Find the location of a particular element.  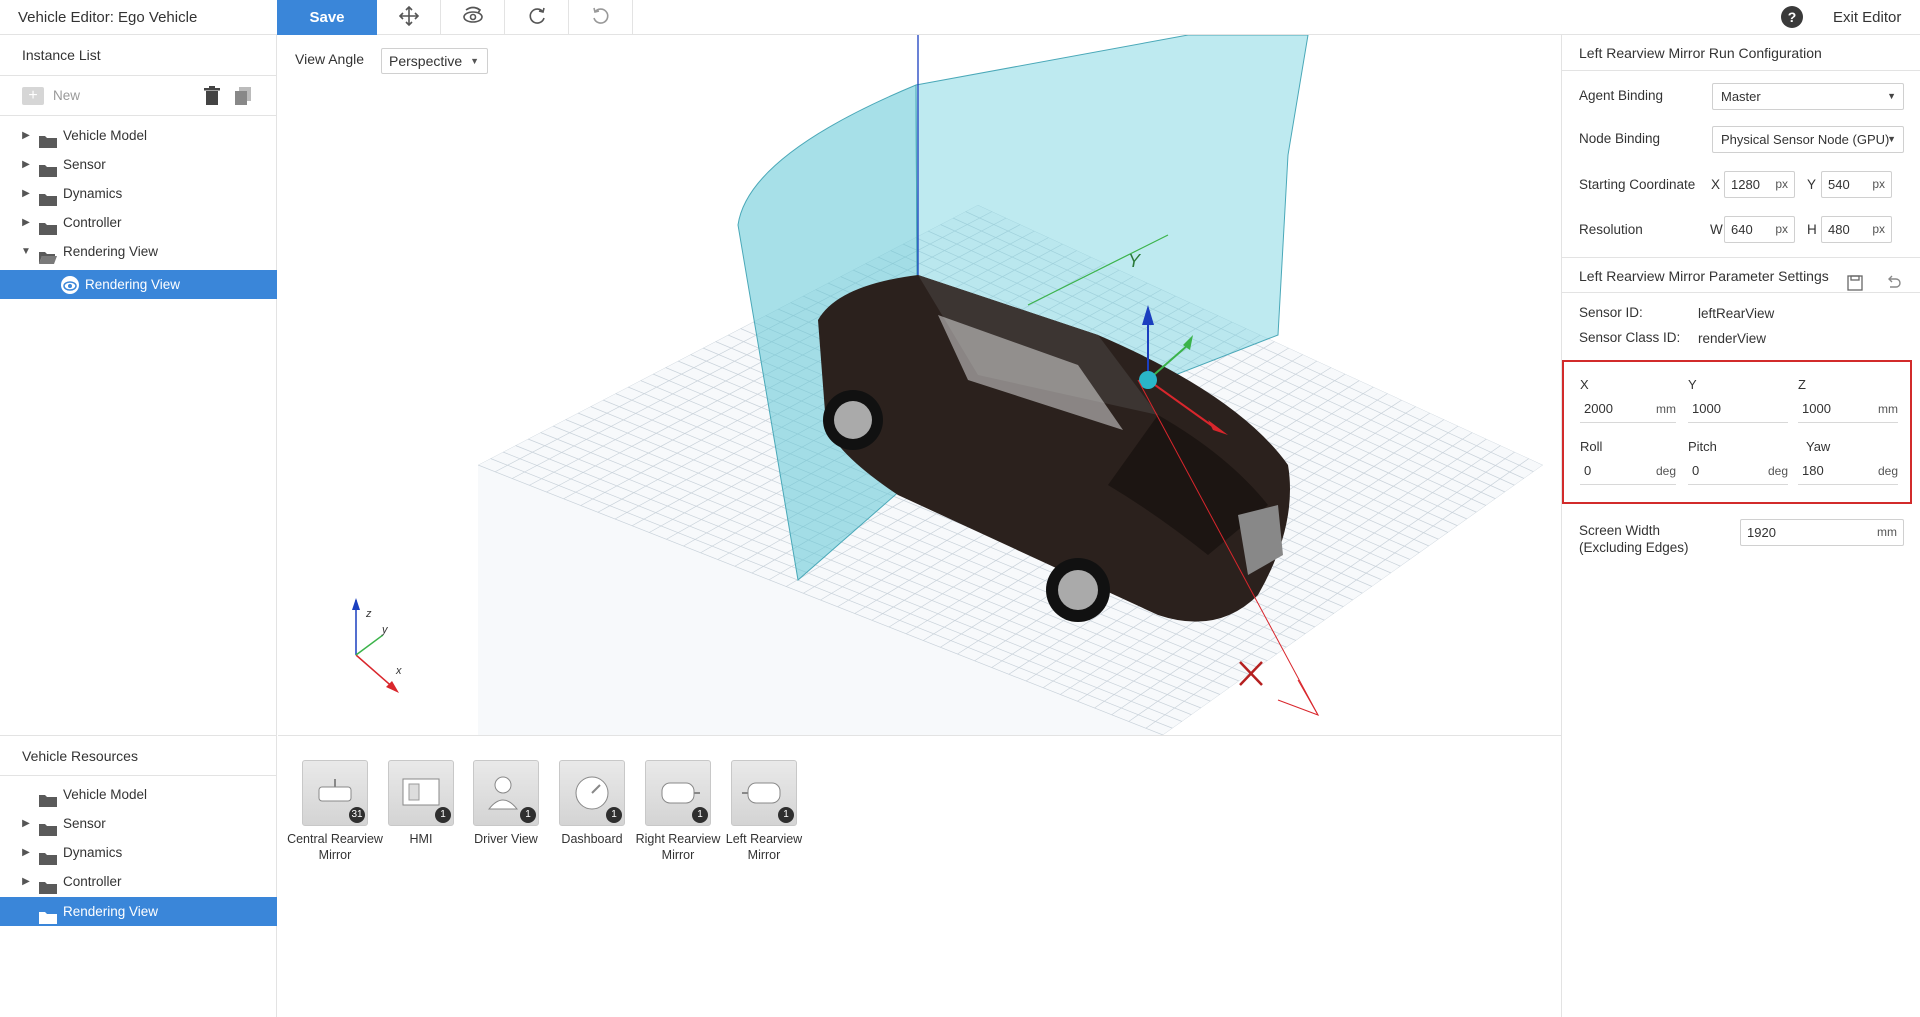

move-tool-button is located at coordinates (409, 17).